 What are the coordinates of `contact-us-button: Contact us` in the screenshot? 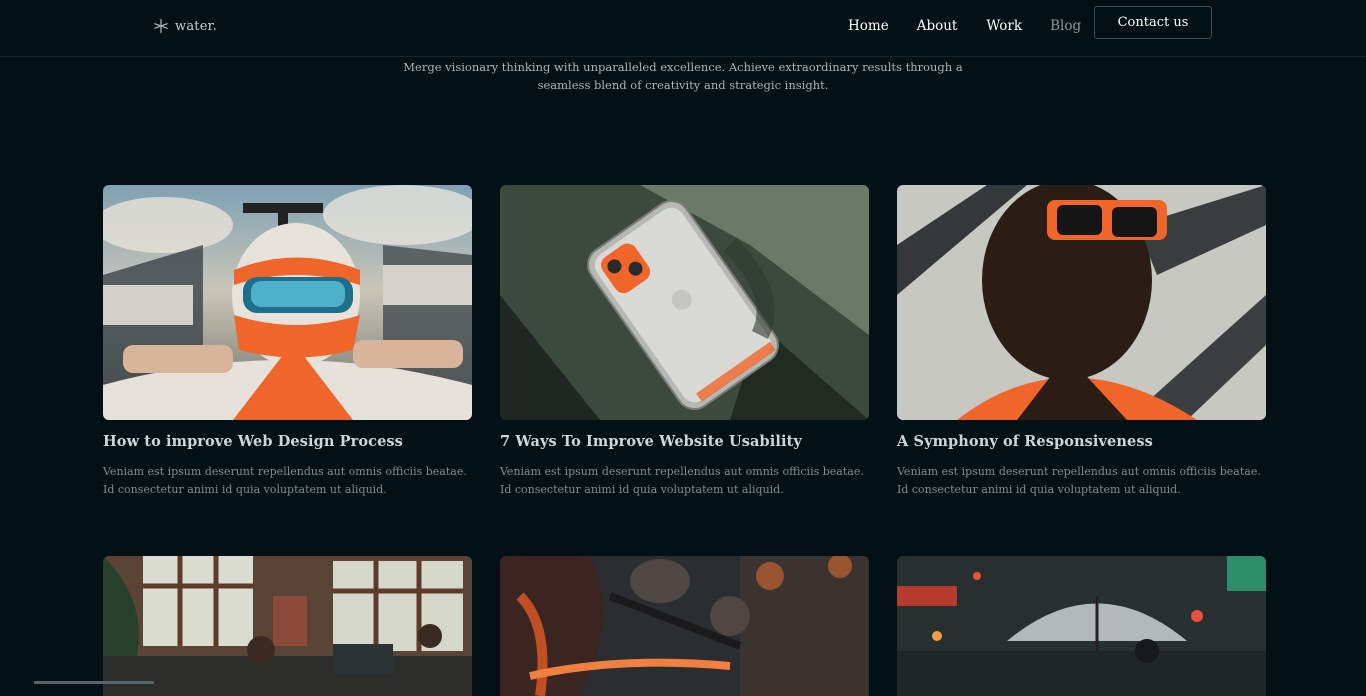 It's located at (1153, 22).